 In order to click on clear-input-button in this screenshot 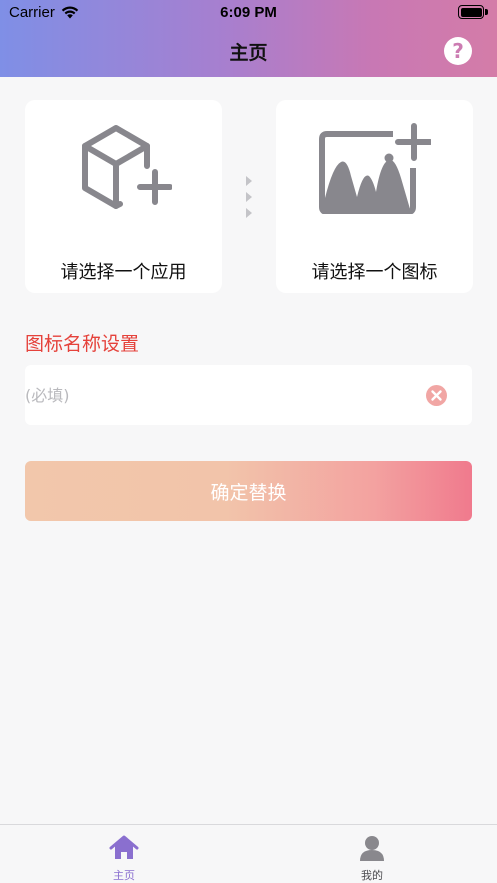, I will do `click(436, 395)`.